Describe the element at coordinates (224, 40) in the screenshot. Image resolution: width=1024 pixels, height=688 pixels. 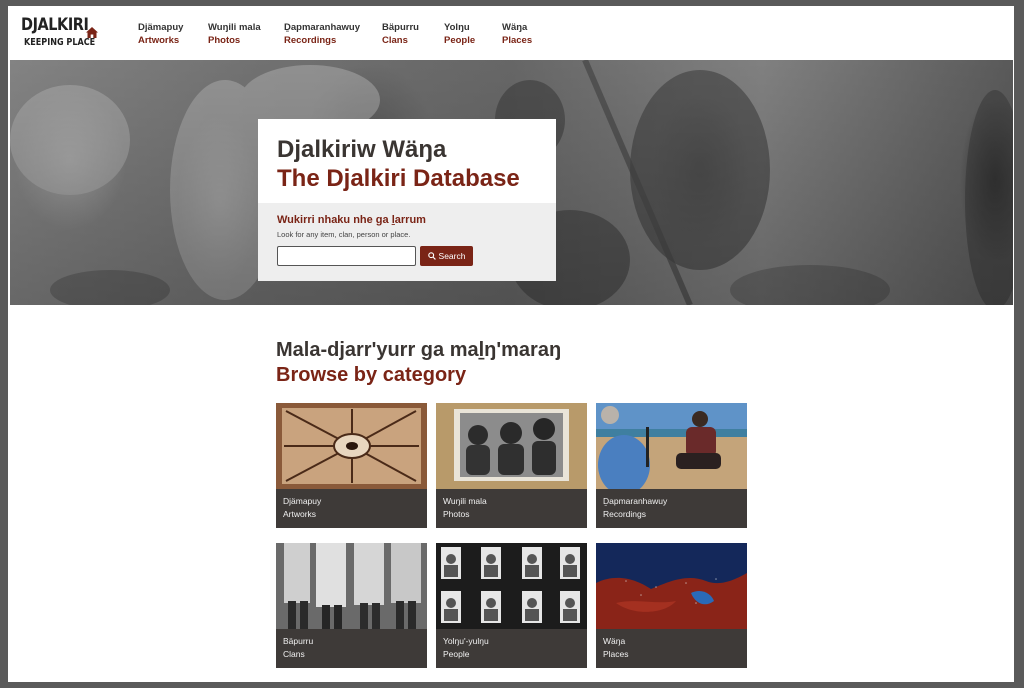
I see `nav-label-english: Photos` at that location.